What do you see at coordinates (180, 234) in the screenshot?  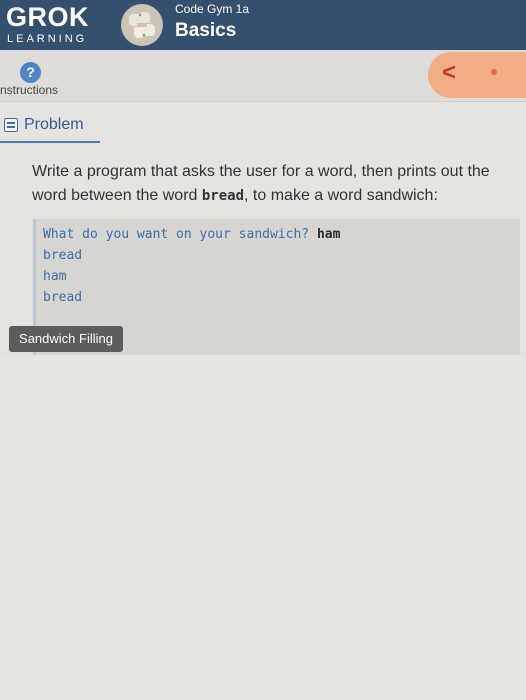 I see `example-prompt: What do you want on your sandwich?` at bounding box center [180, 234].